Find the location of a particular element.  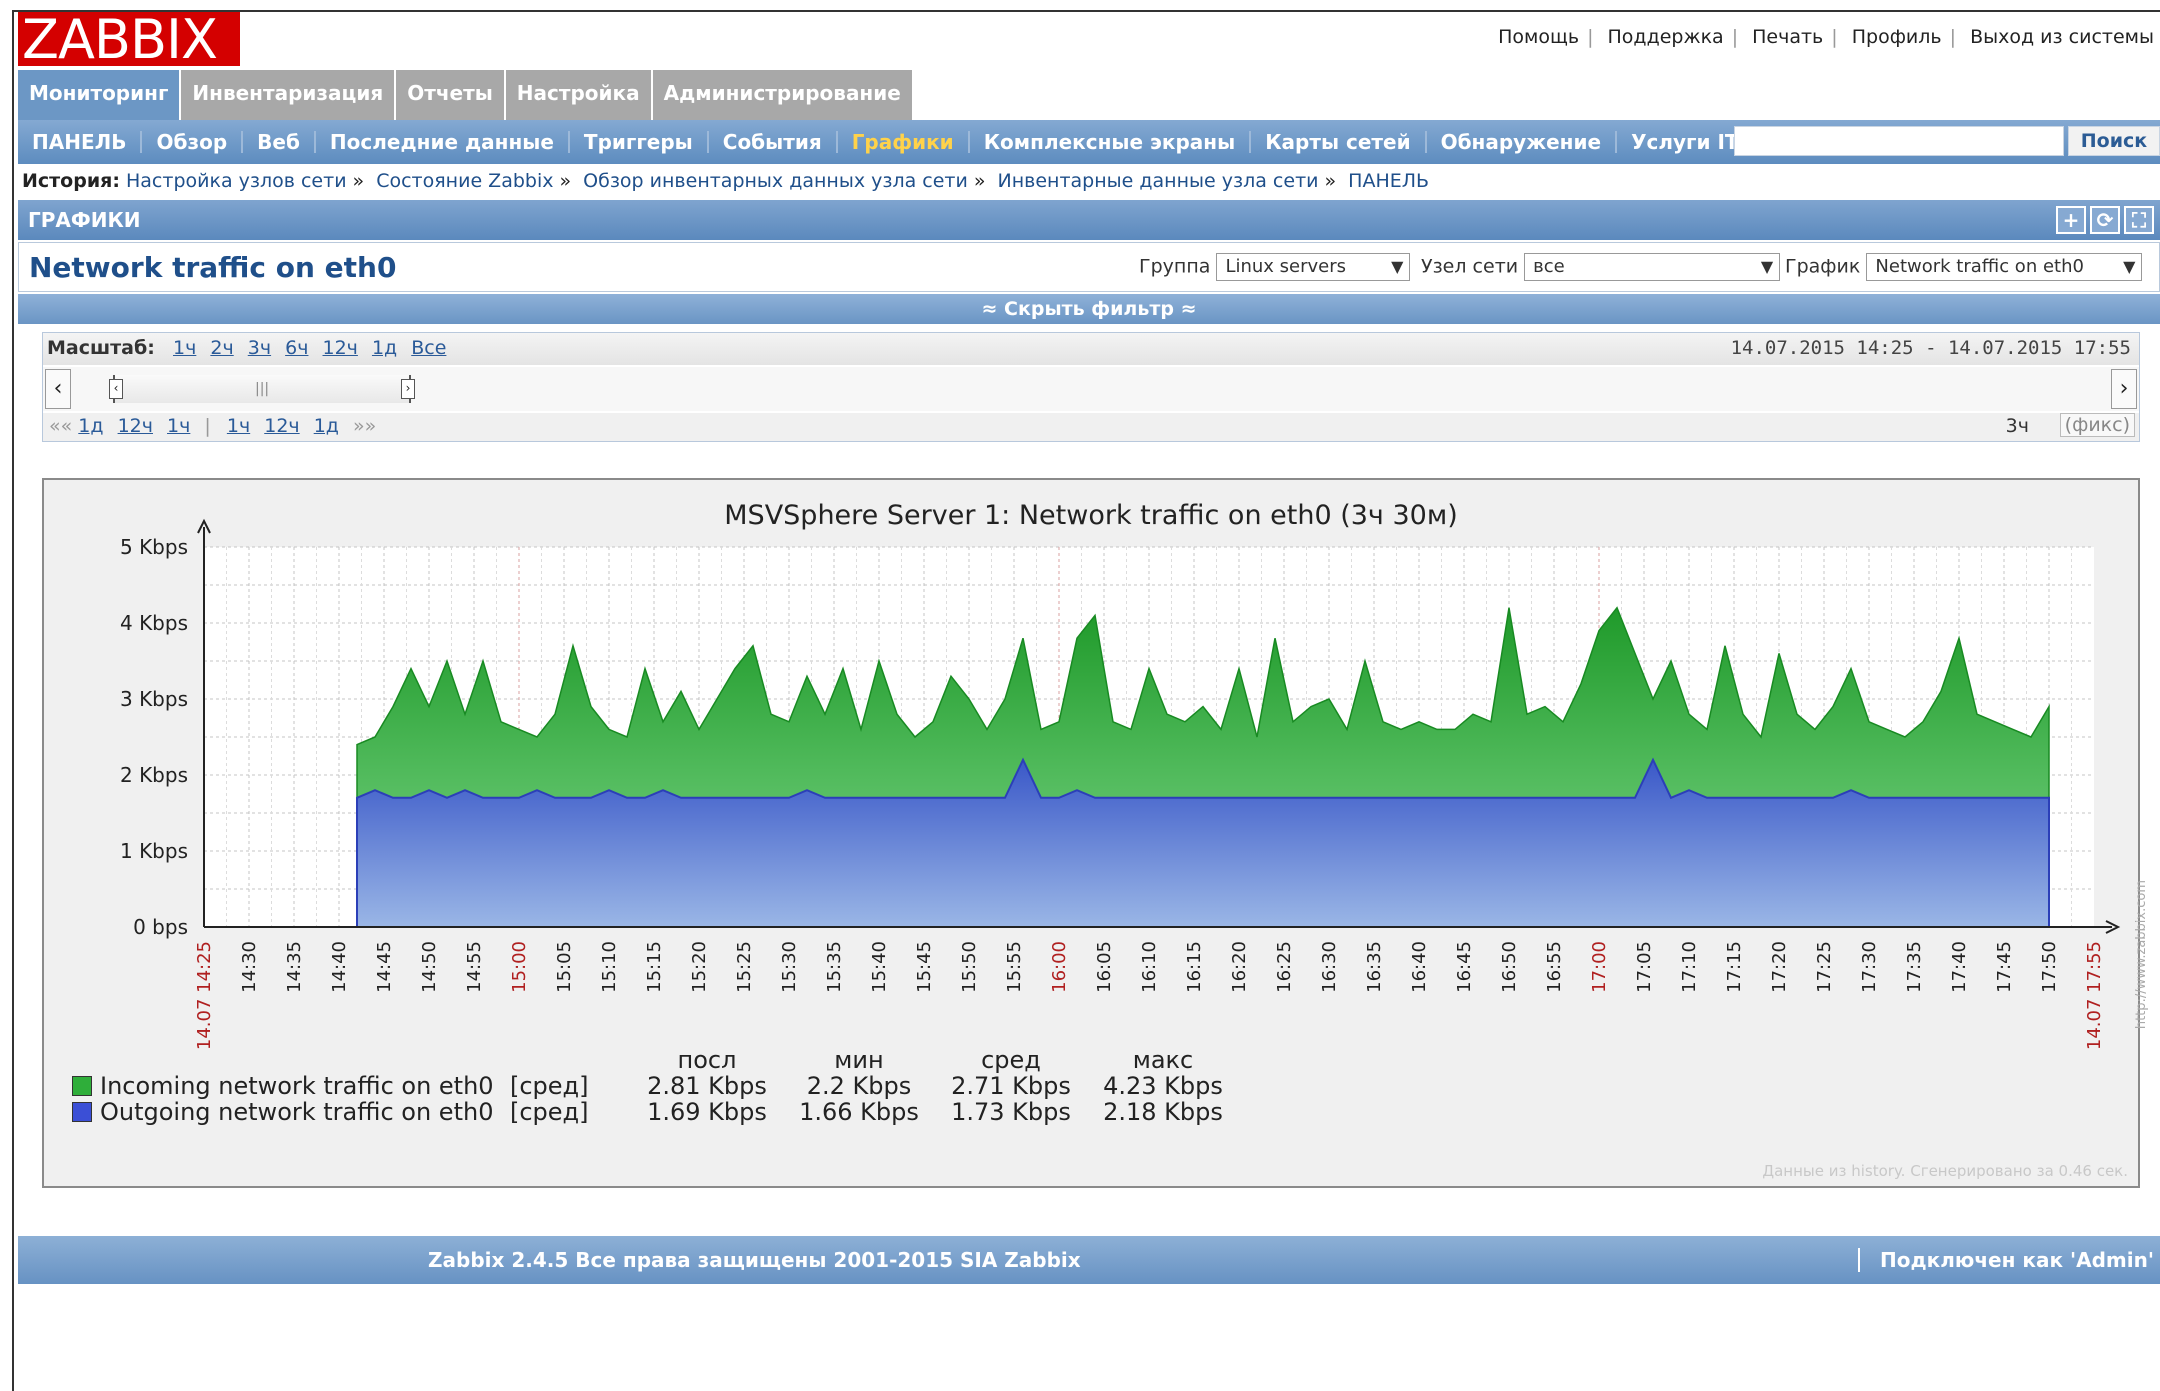

timeline-scrollbar: ‹ ‹ ||| › › is located at coordinates (1091, 389).